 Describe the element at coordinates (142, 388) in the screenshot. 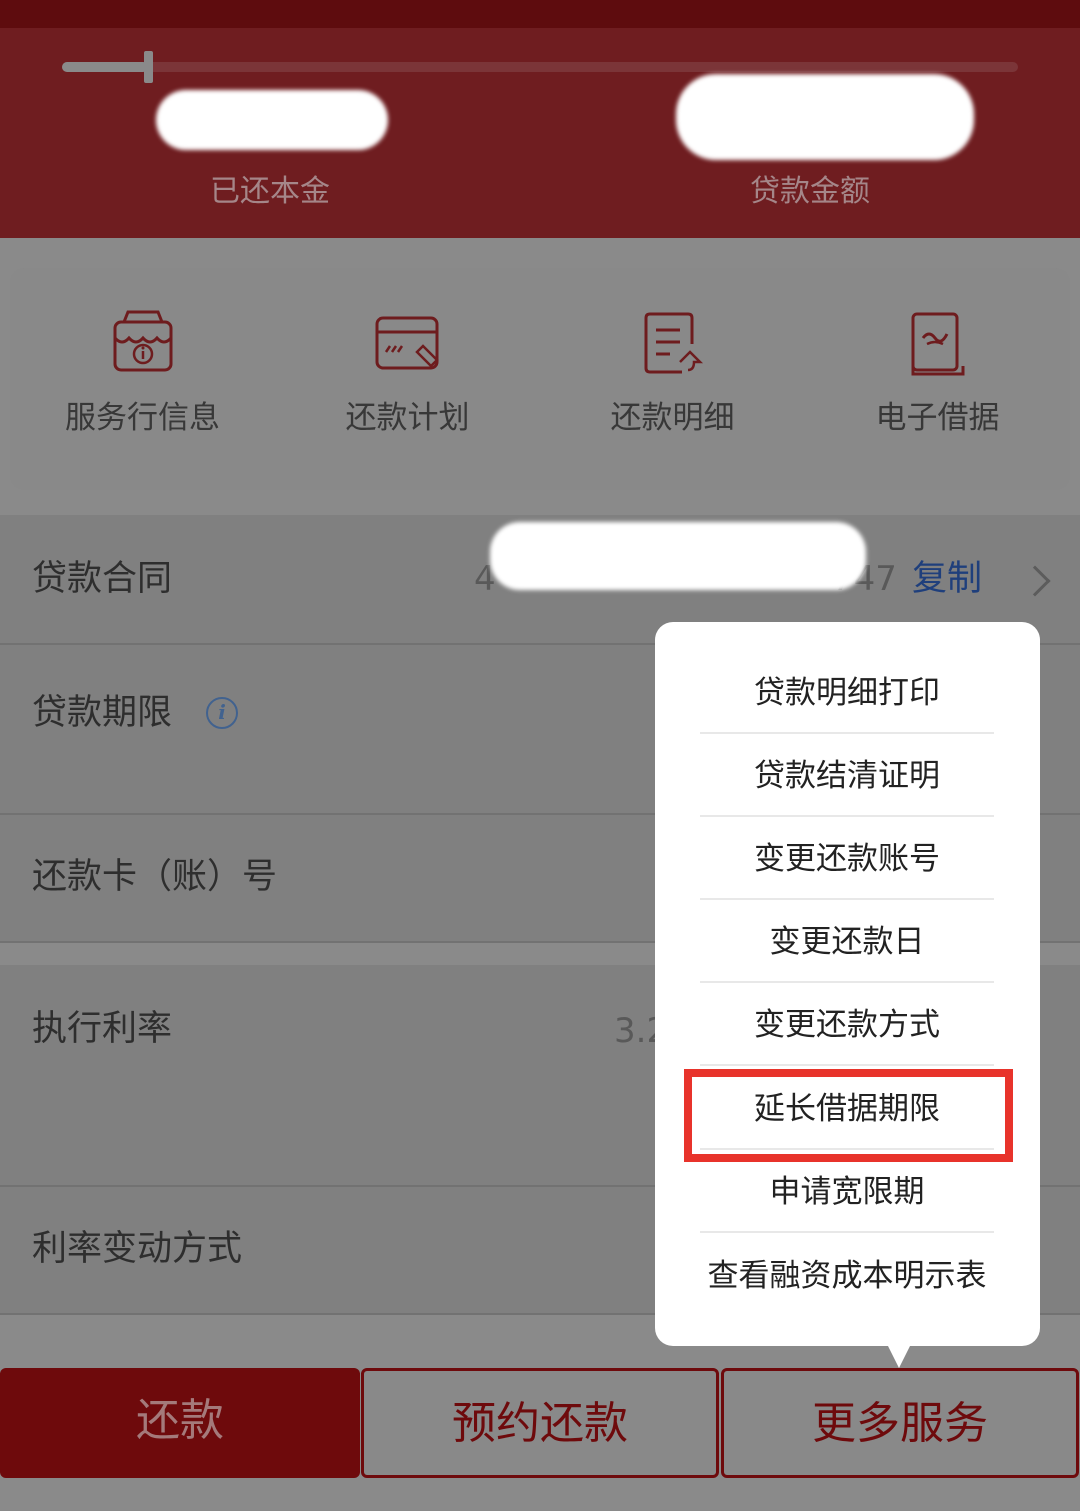

I see `service-bank-info: 服务行信息` at that location.